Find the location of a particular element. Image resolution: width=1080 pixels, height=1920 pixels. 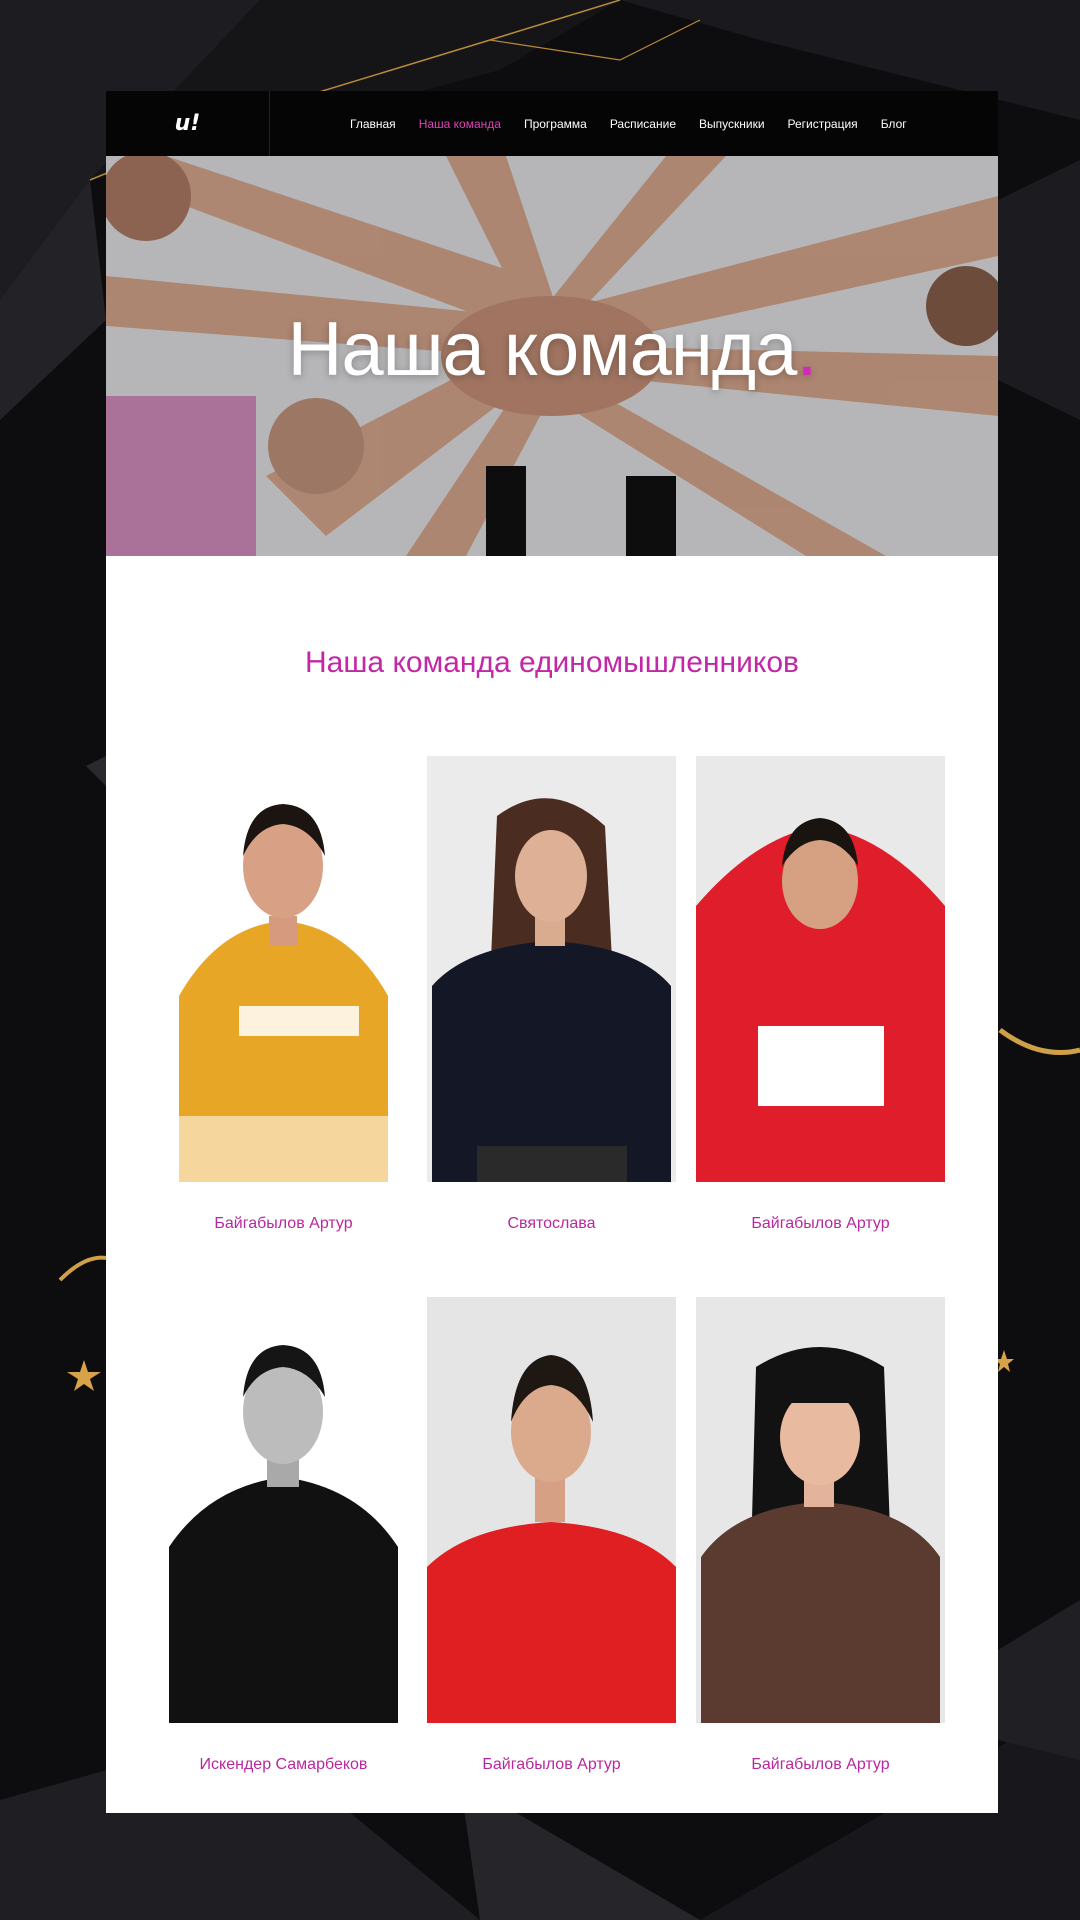

team-card: Святослава is located at coordinates (551, 994).